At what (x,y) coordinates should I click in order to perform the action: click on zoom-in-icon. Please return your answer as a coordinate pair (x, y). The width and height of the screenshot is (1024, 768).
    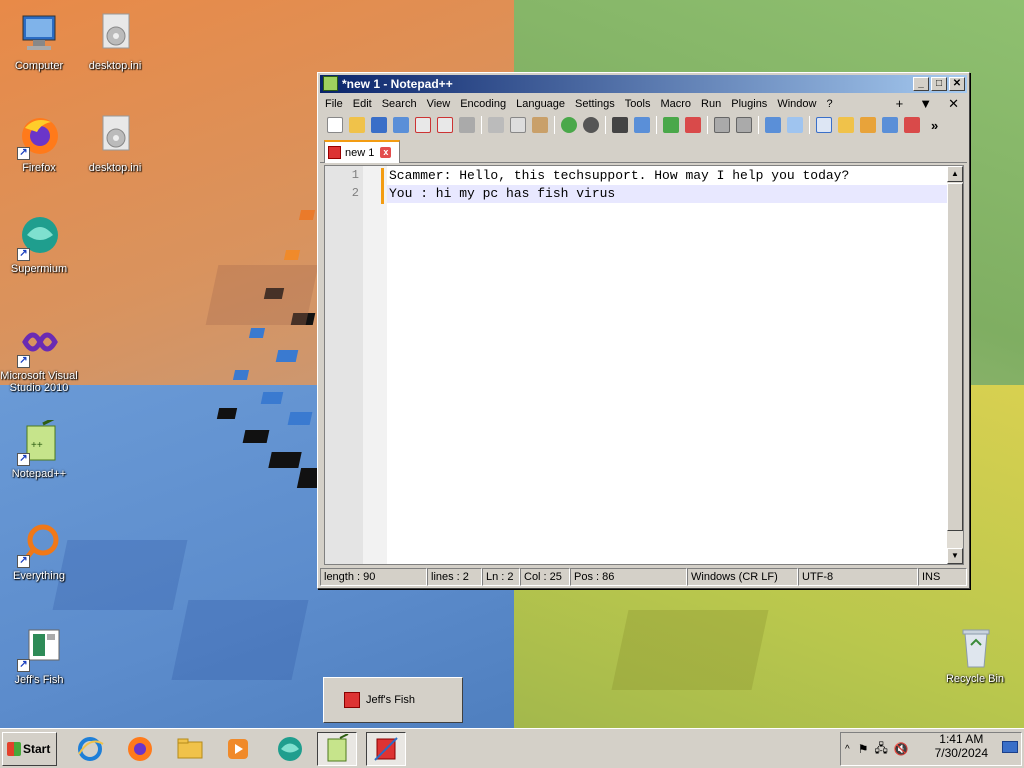
    Looking at the image, I should click on (671, 125).